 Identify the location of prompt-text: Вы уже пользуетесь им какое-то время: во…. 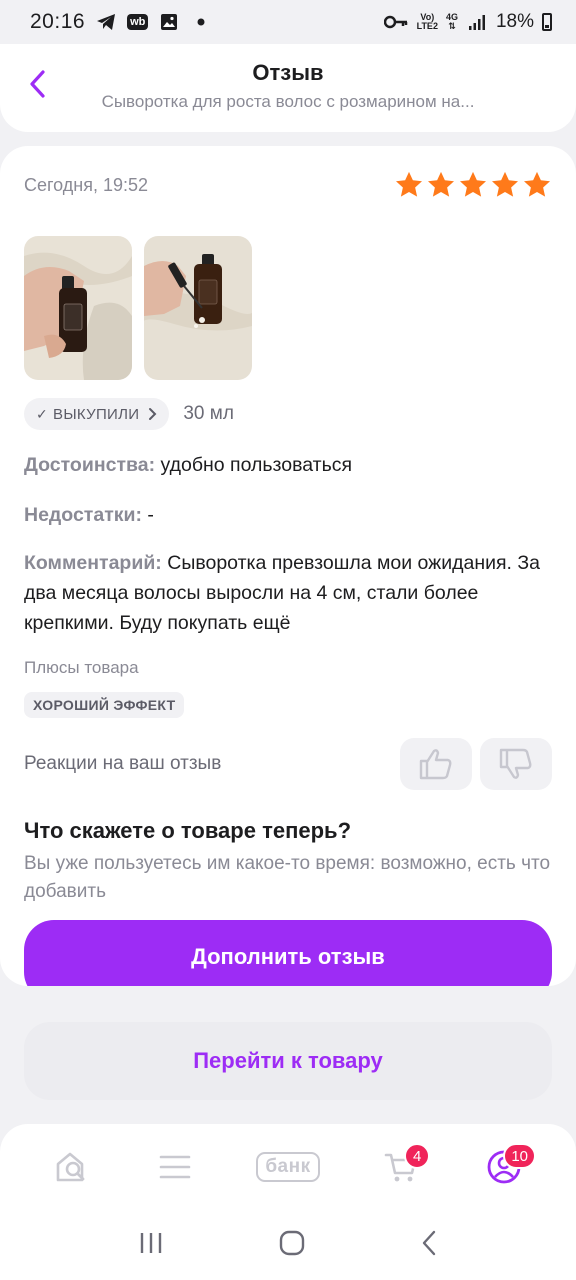
(287, 877).